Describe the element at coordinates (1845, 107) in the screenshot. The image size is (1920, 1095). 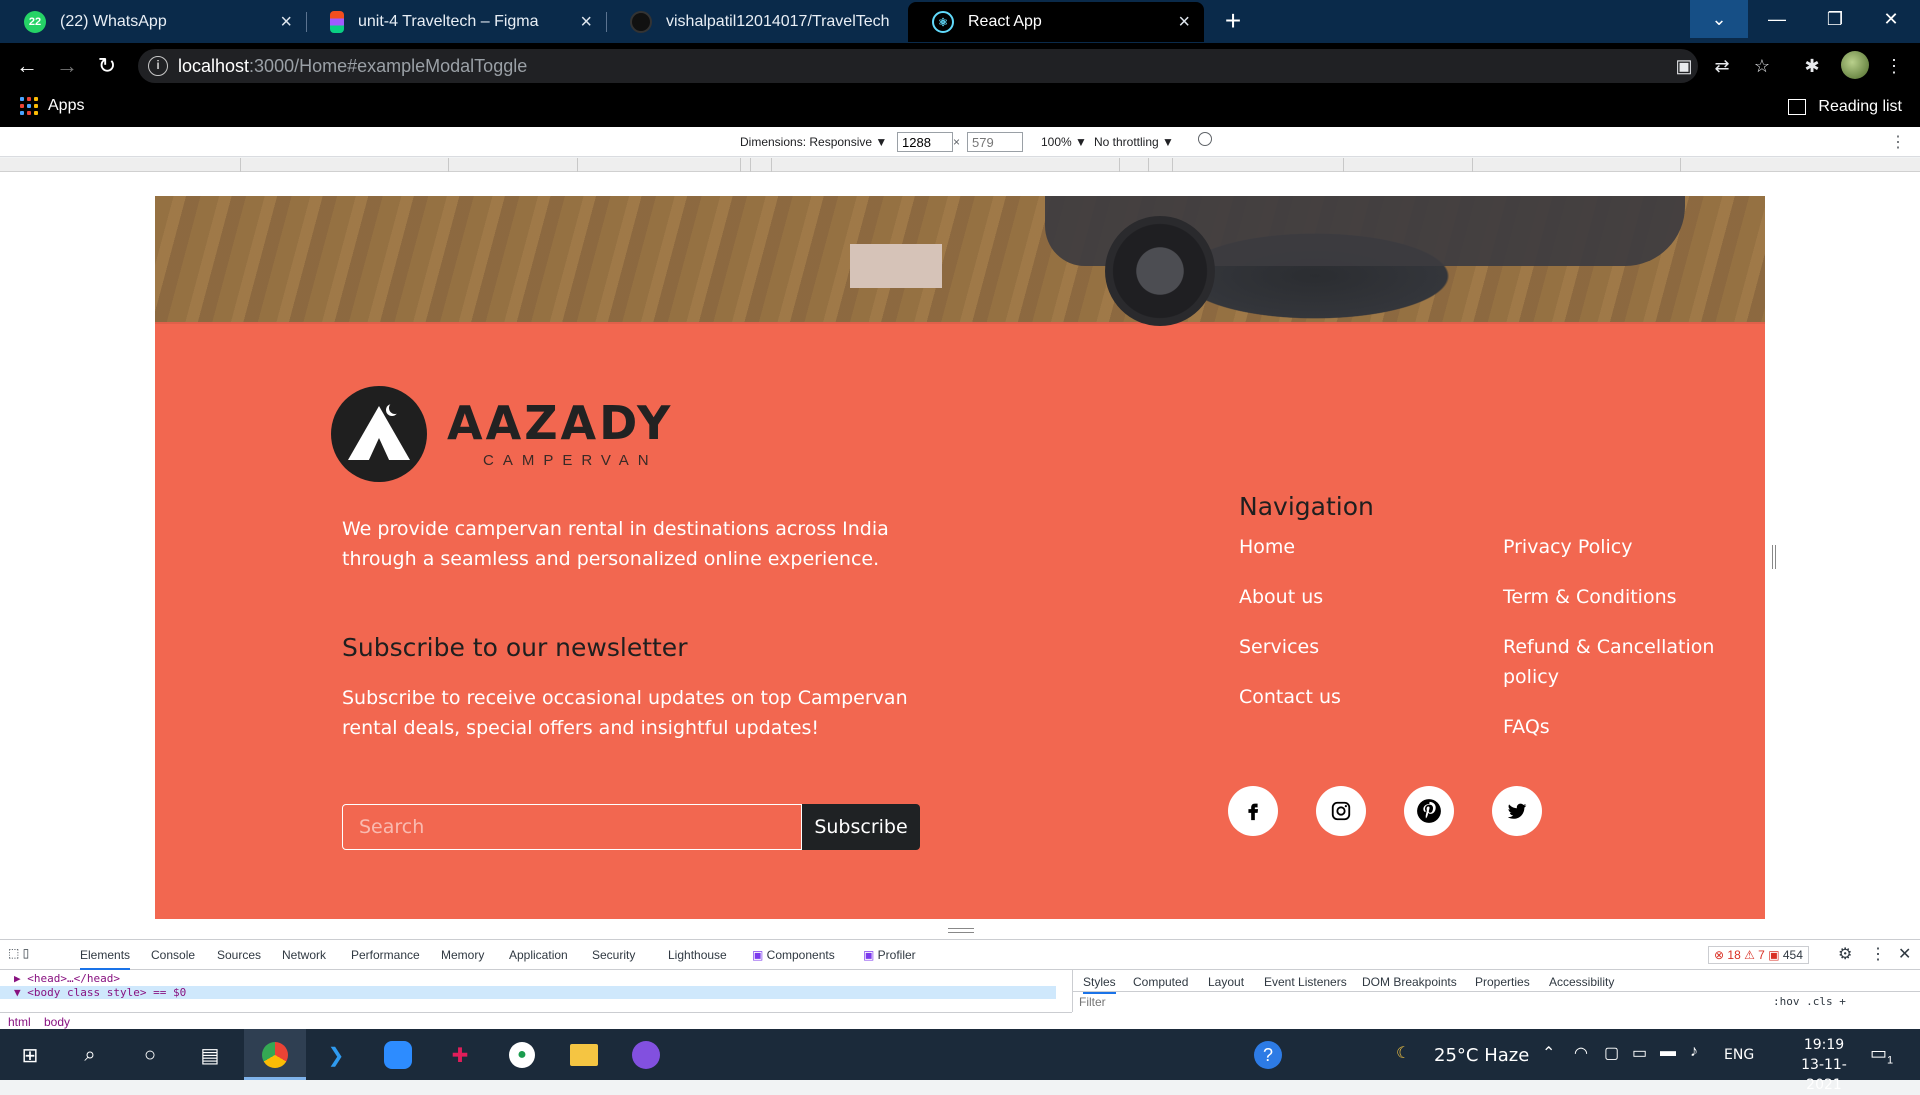
I see `reading-list-button: Reading list` at that location.